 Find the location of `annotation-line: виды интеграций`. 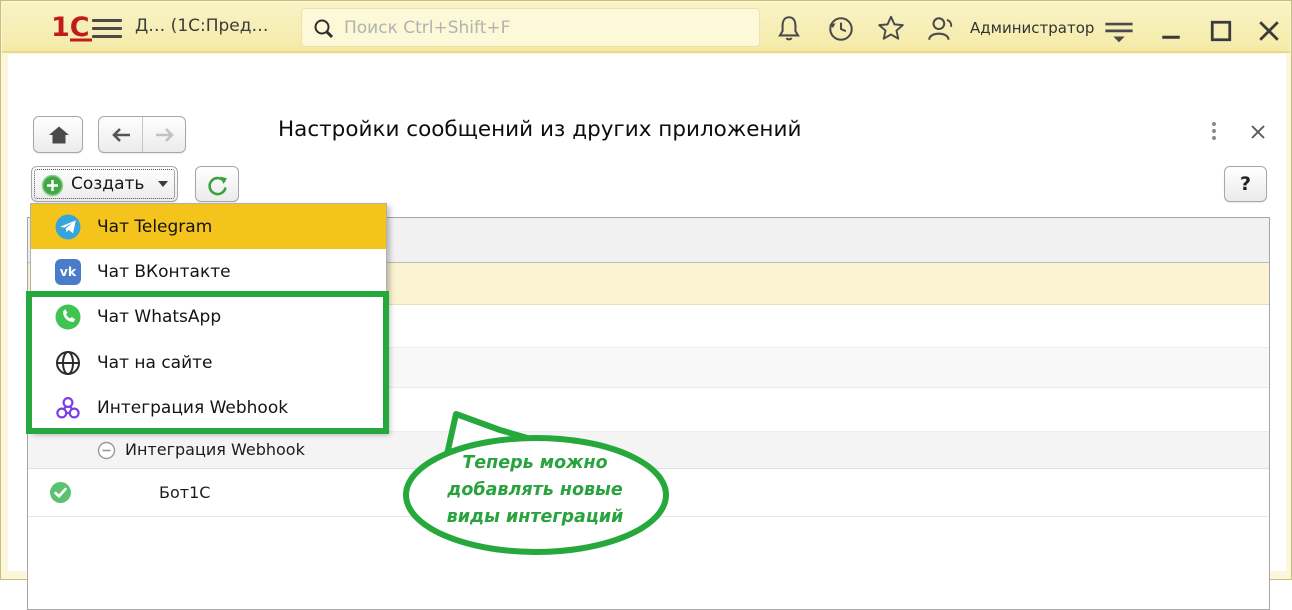

annotation-line: виды интеграций is located at coordinates (535, 517).